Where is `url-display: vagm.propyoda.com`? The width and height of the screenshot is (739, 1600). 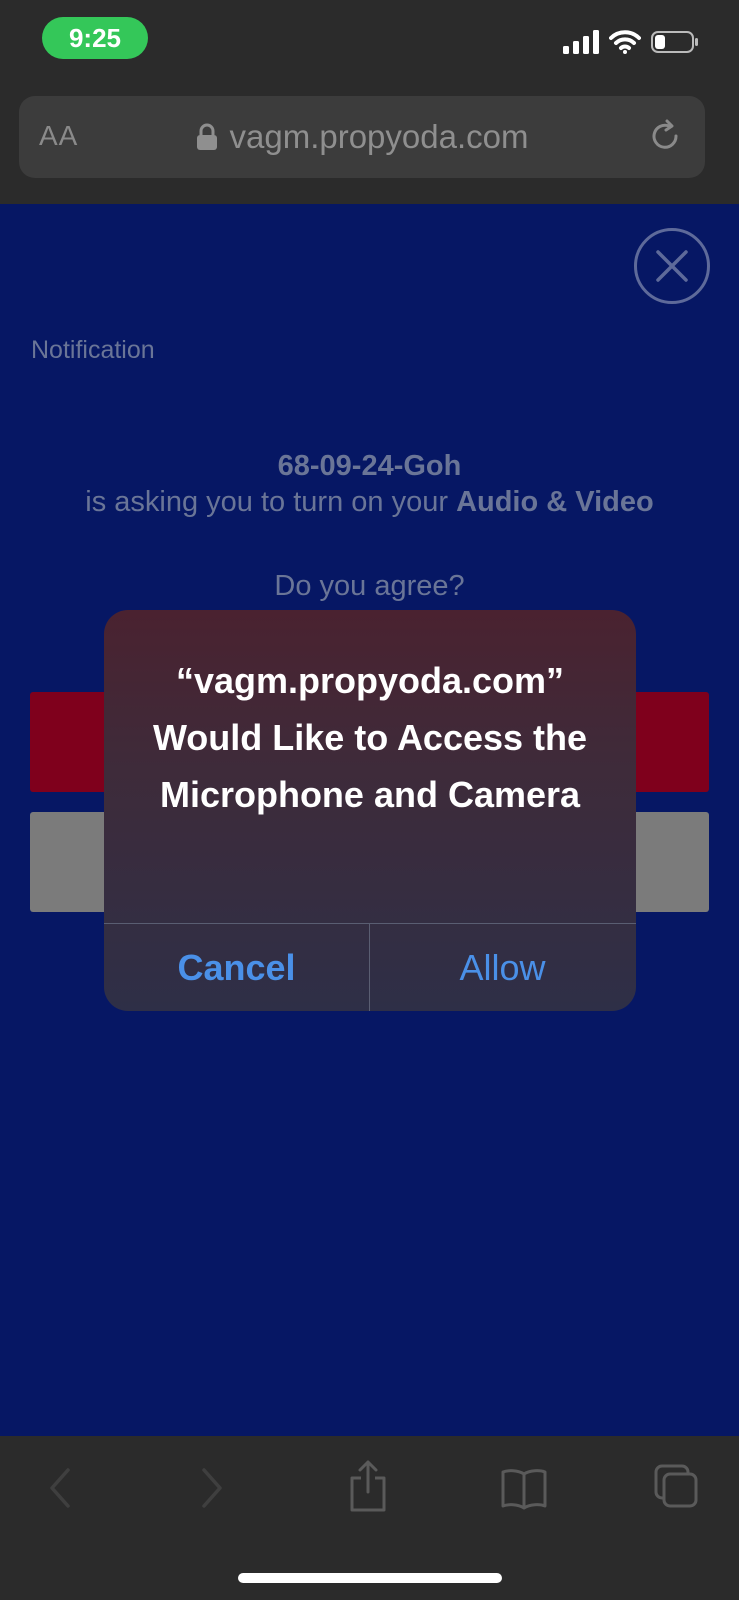
url-display: vagm.propyoda.com is located at coordinates (362, 138).